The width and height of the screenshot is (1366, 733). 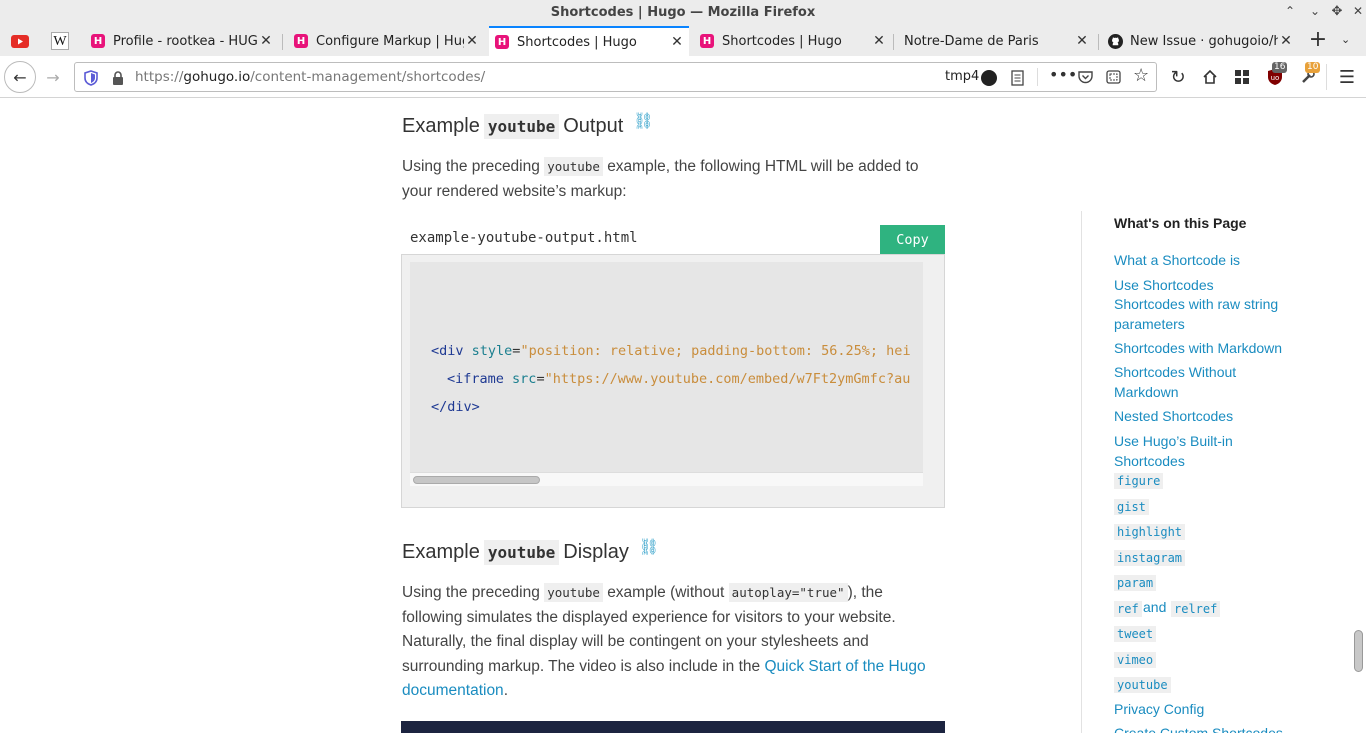 I want to click on heading-text: Example, so click(x=441, y=126).